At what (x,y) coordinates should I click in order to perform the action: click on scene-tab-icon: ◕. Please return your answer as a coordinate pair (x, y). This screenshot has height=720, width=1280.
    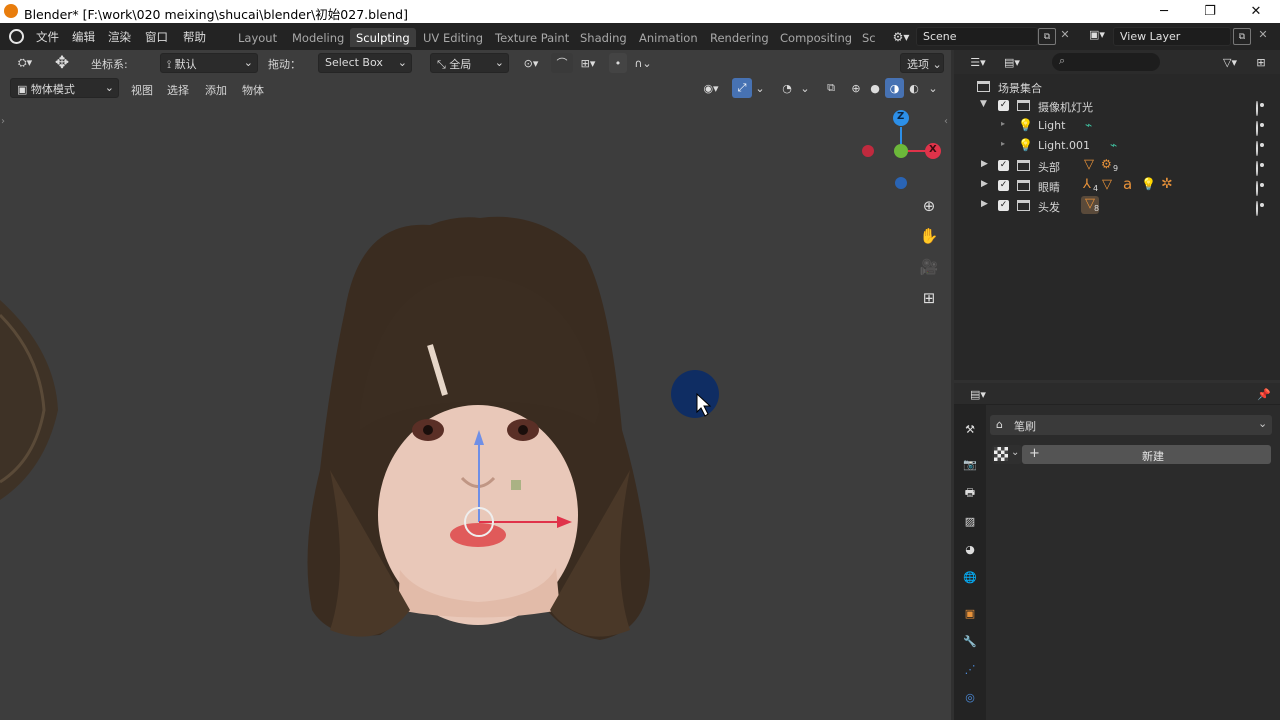
    Looking at the image, I should click on (970, 549).